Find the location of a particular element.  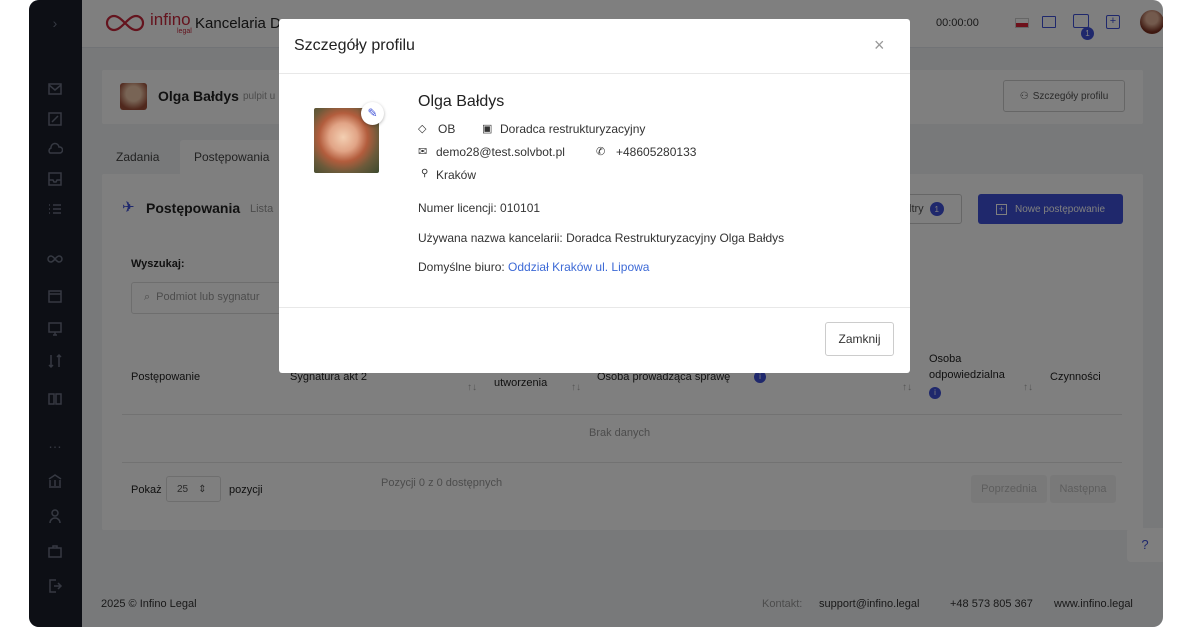

license-row: Numer licencji: 010101 is located at coordinates (479, 208).